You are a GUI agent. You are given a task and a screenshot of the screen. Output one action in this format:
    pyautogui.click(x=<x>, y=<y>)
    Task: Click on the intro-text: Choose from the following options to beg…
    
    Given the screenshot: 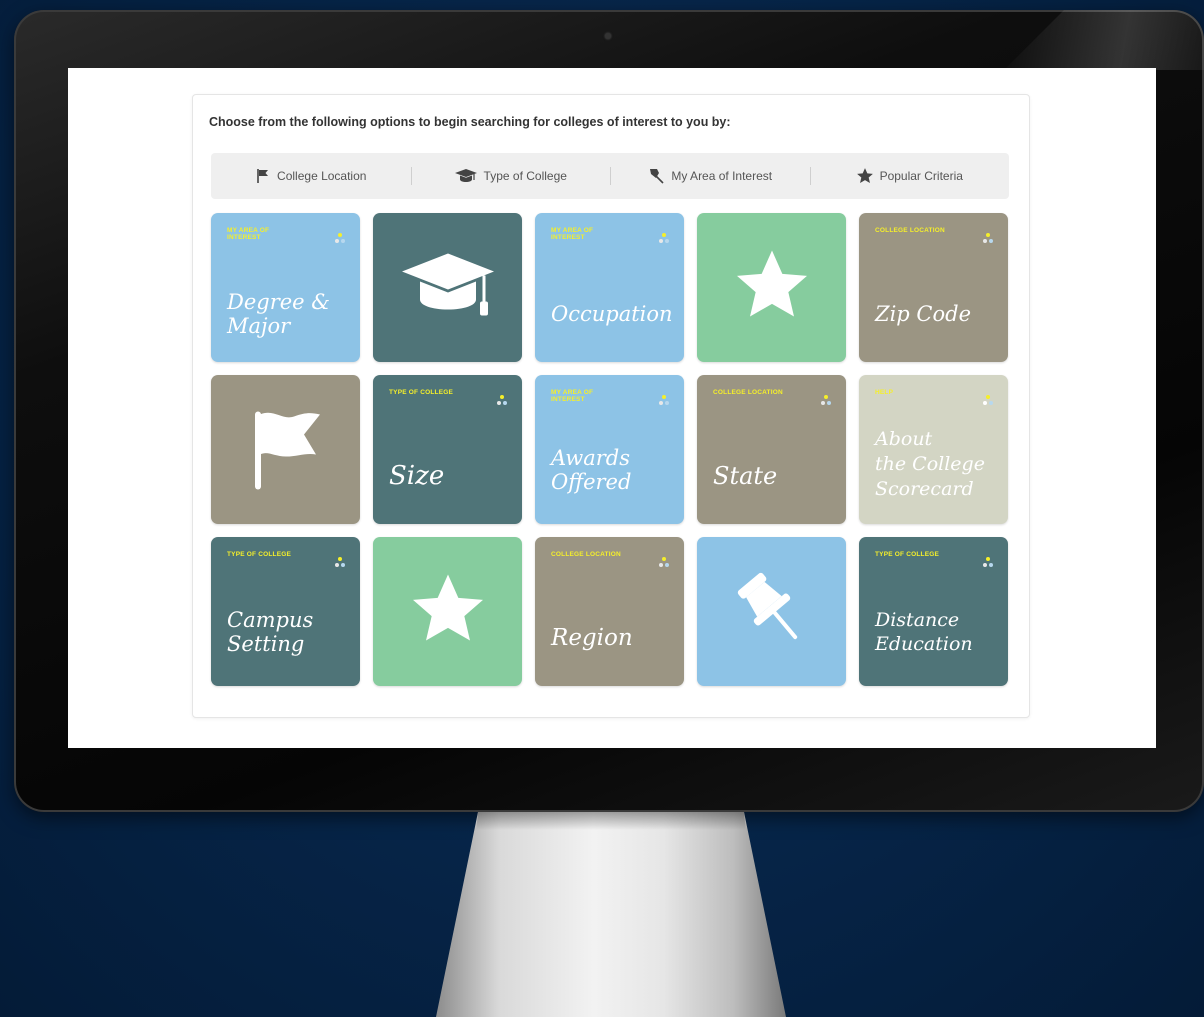 What is the action you would take?
    pyautogui.click(x=470, y=122)
    